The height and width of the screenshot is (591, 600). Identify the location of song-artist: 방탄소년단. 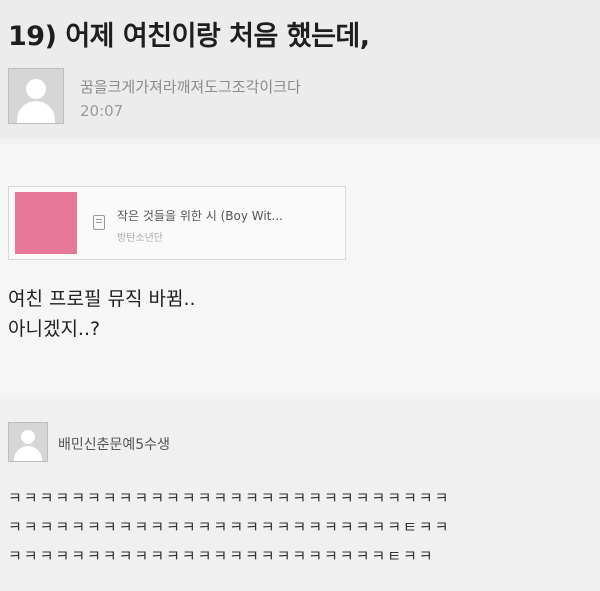
(140, 238).